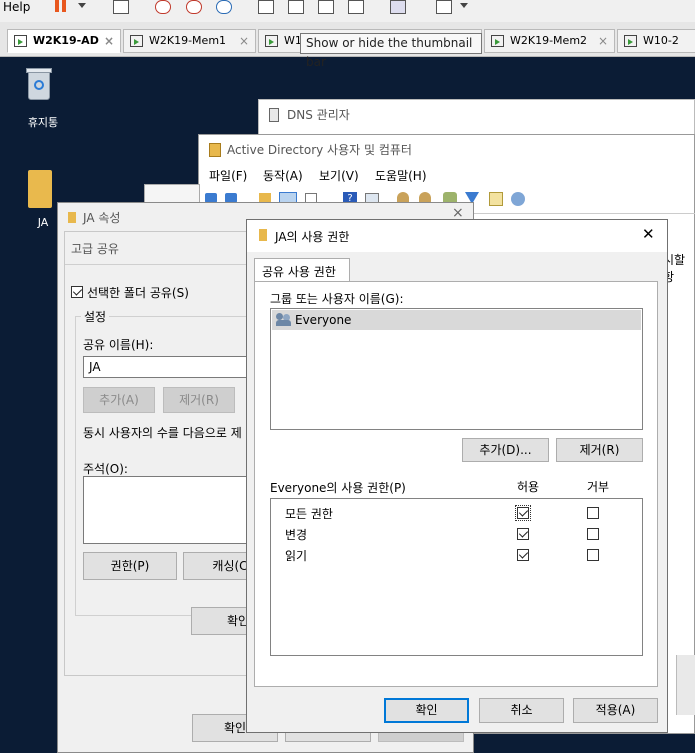 The image size is (695, 753). I want to click on apply-button: 적용(A), so click(615, 710).